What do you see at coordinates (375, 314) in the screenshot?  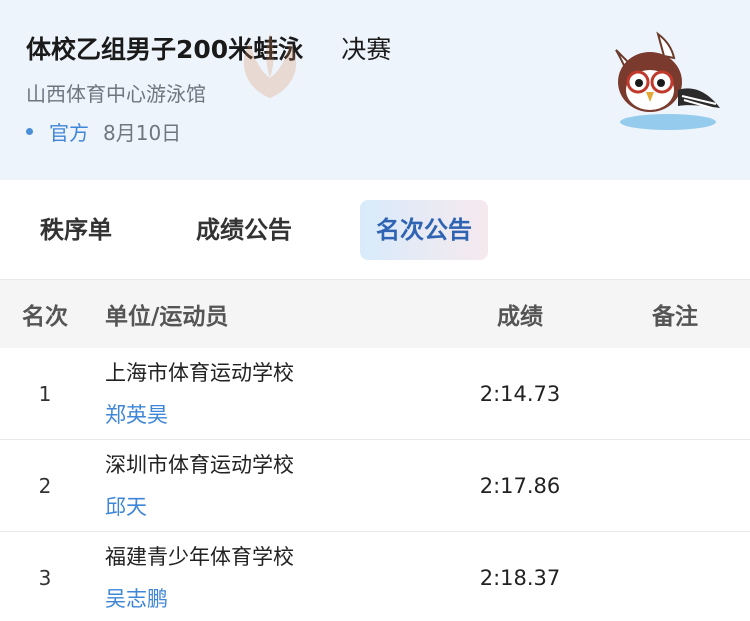 I see `table-header: 名次 单位/运动员 成绩 备注` at bounding box center [375, 314].